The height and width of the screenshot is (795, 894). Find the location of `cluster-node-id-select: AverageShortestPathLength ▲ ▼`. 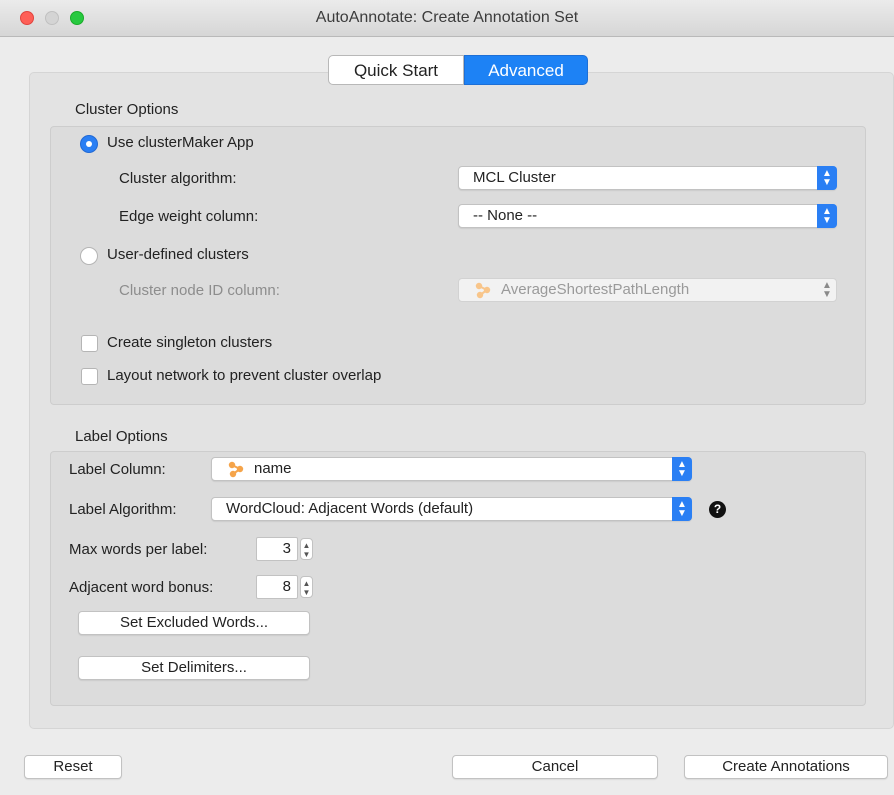

cluster-node-id-select: AverageShortestPathLength ▲ ▼ is located at coordinates (647, 290).